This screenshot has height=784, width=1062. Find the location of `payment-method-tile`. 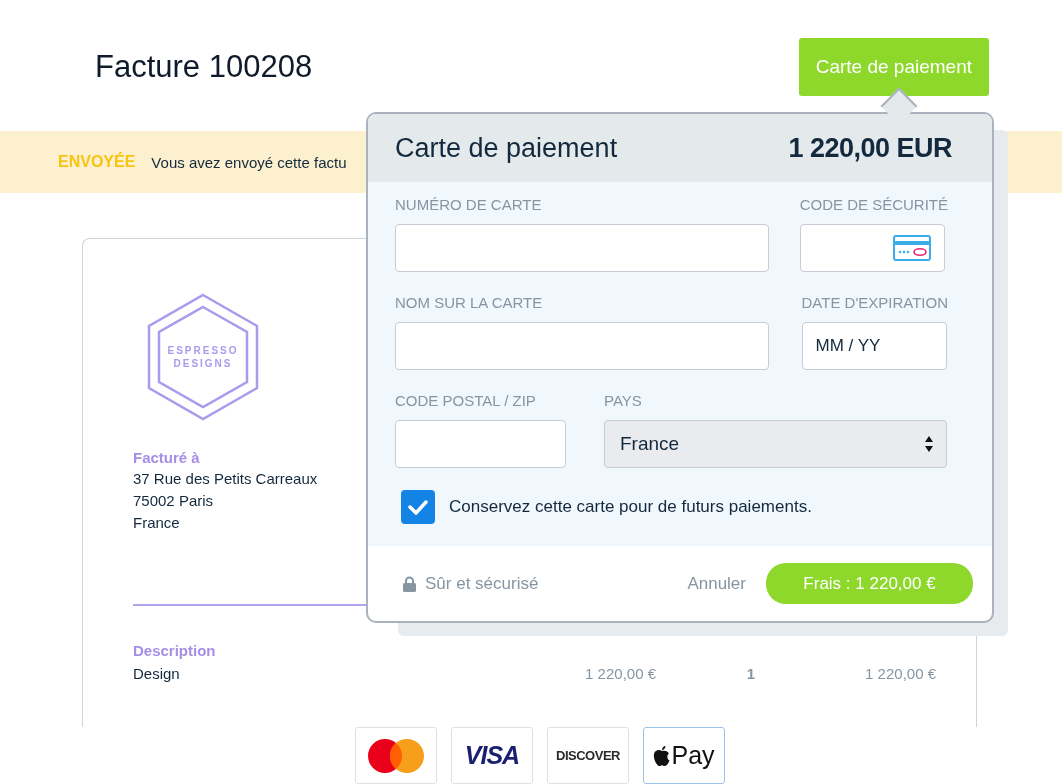

payment-method-tile is located at coordinates (396, 755).